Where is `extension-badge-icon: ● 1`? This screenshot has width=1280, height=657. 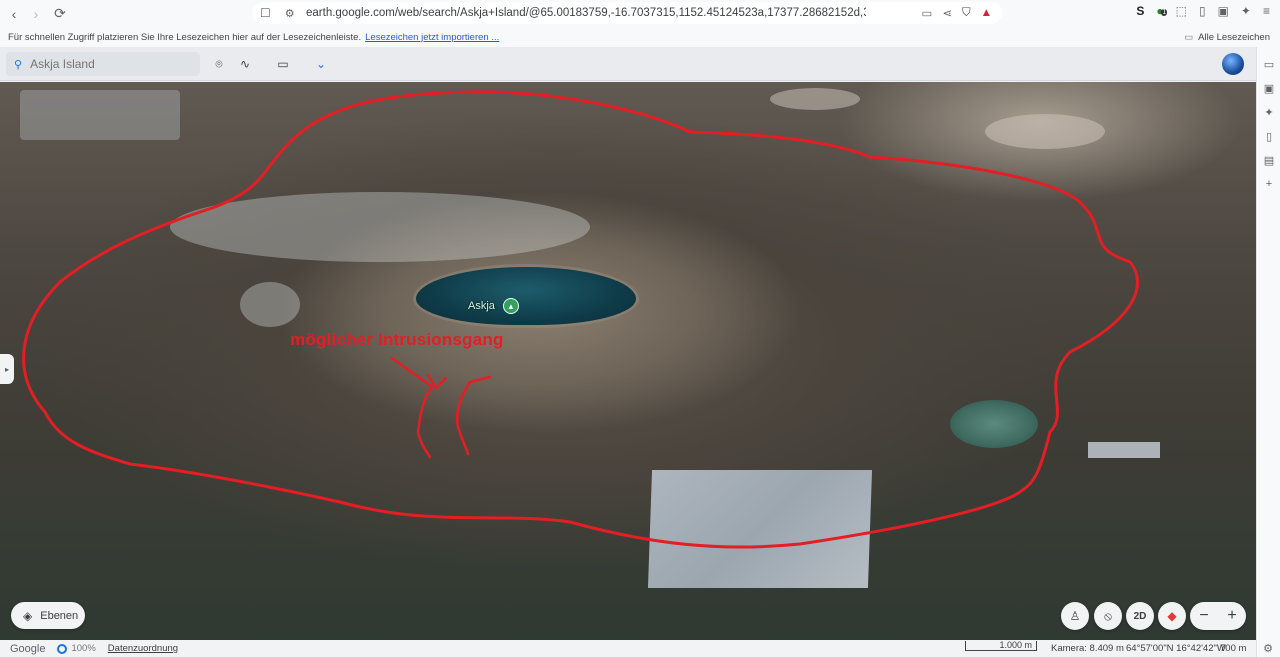
extension-badge-icon: ● 1 is located at coordinates (1162, 11).